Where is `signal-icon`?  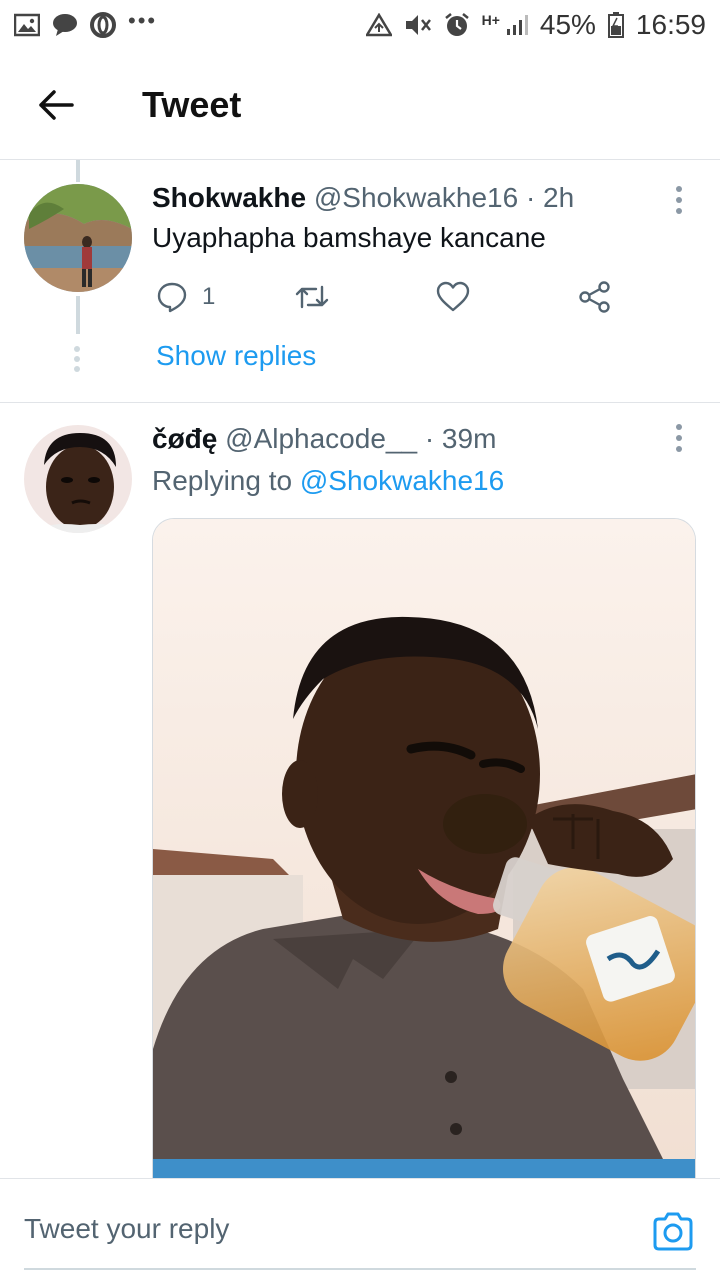 signal-icon is located at coordinates (517, 25).